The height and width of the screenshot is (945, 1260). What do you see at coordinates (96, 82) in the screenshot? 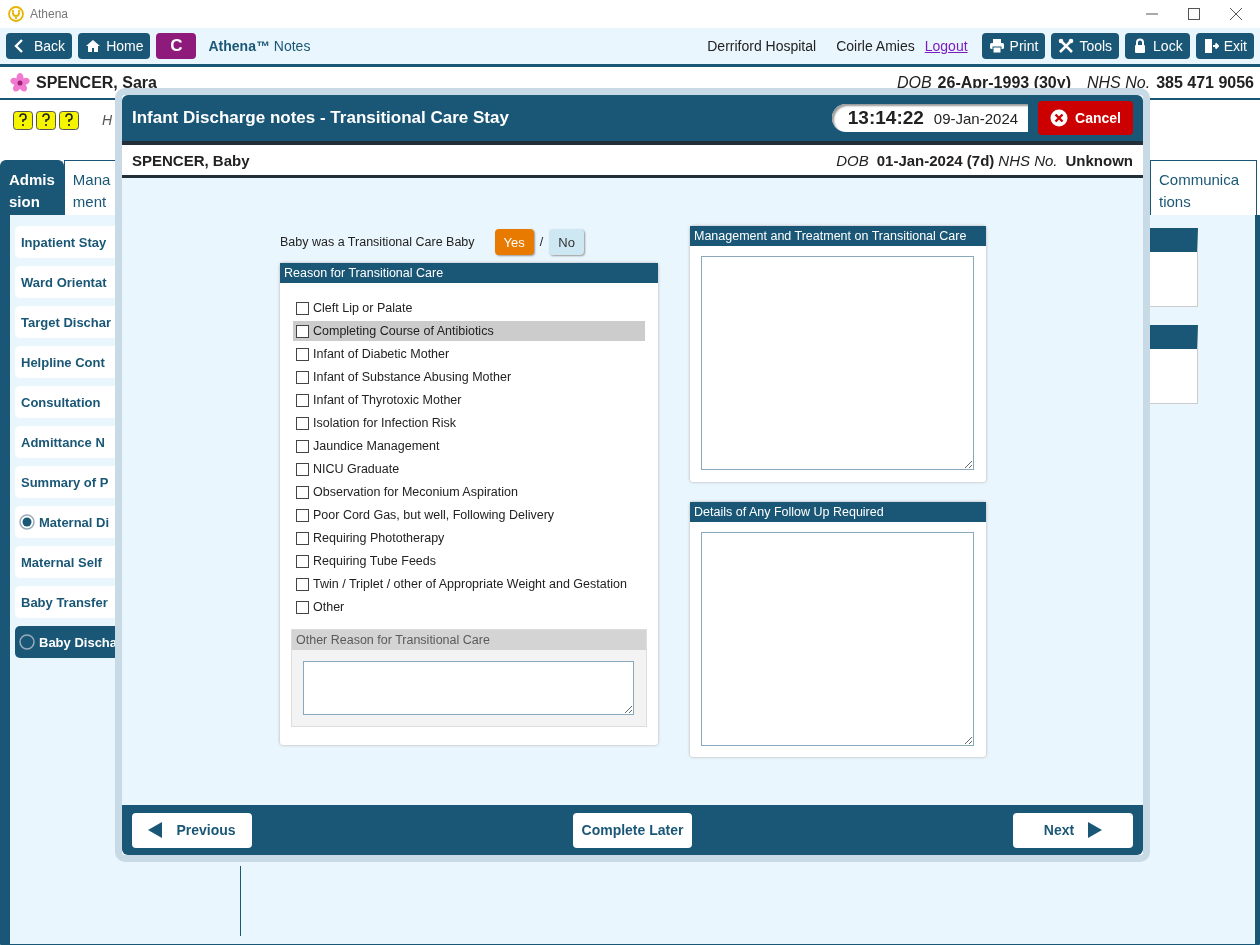
I see `patient-name: SPENCER, Sara` at bounding box center [96, 82].